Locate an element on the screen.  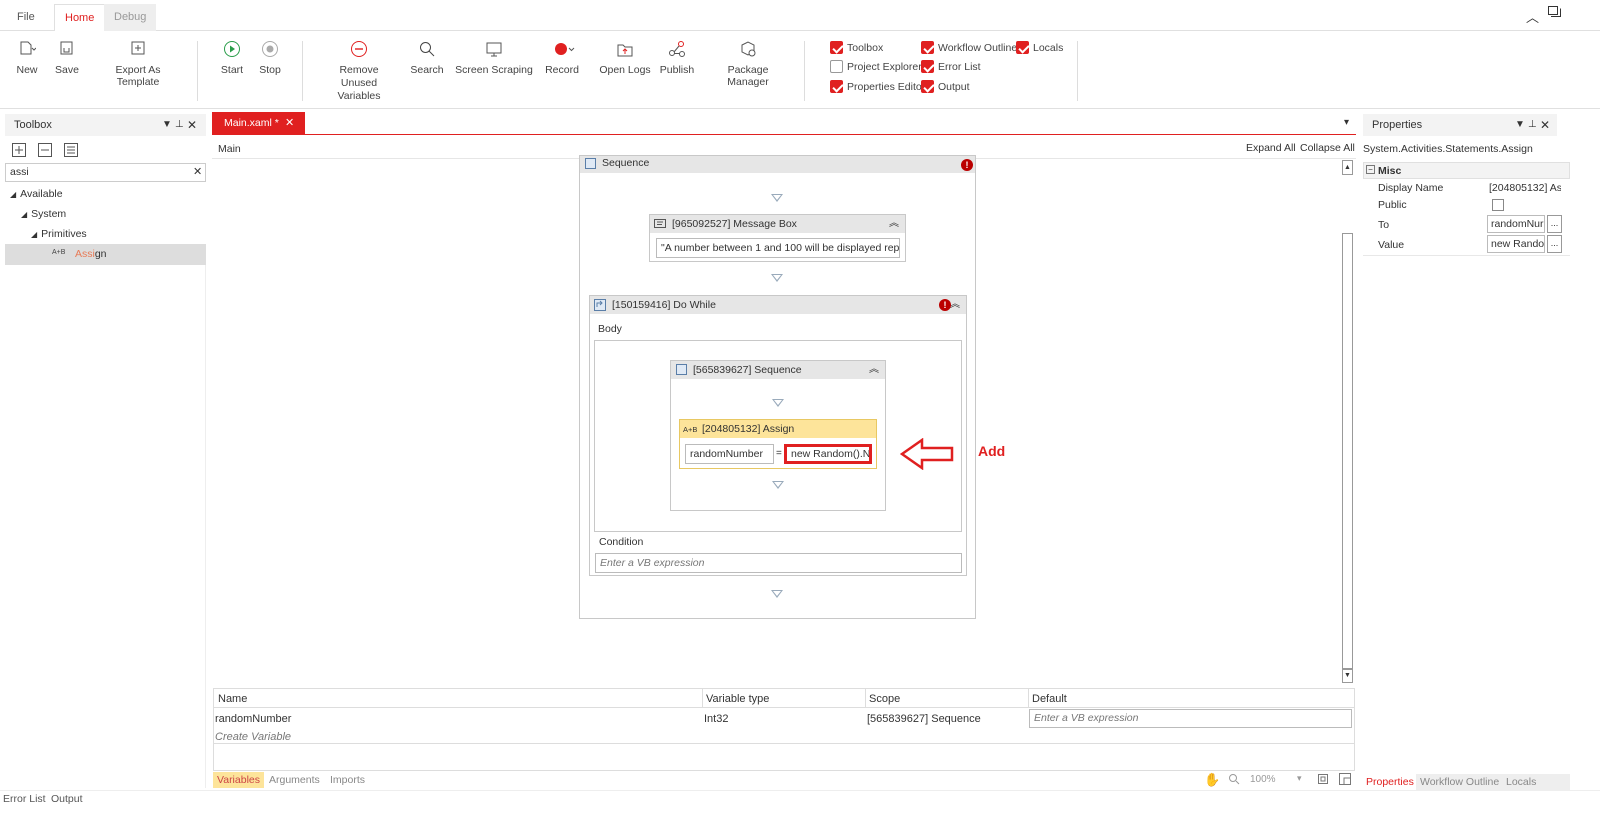
col-header-type: Variable type is located at coordinates (737, 699).